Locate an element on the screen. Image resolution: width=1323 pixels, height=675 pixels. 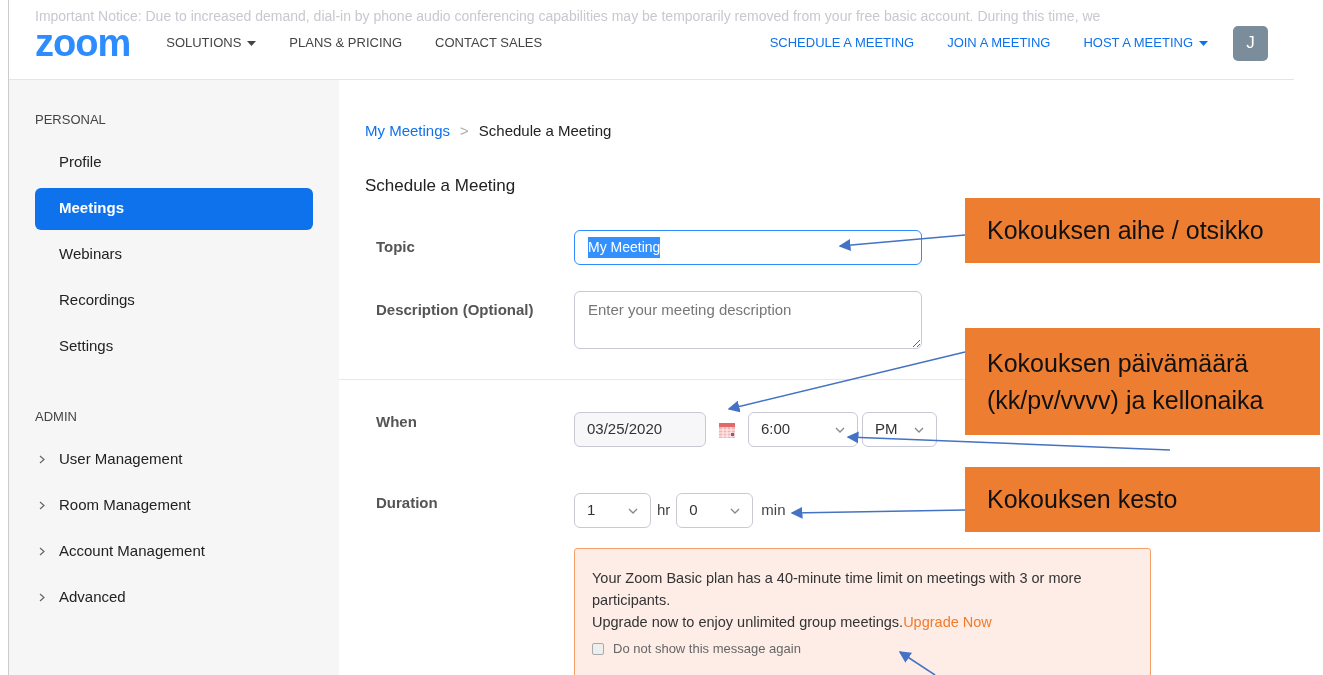
nav-link: SCHEDULE A MEETING is located at coordinates (842, 43).